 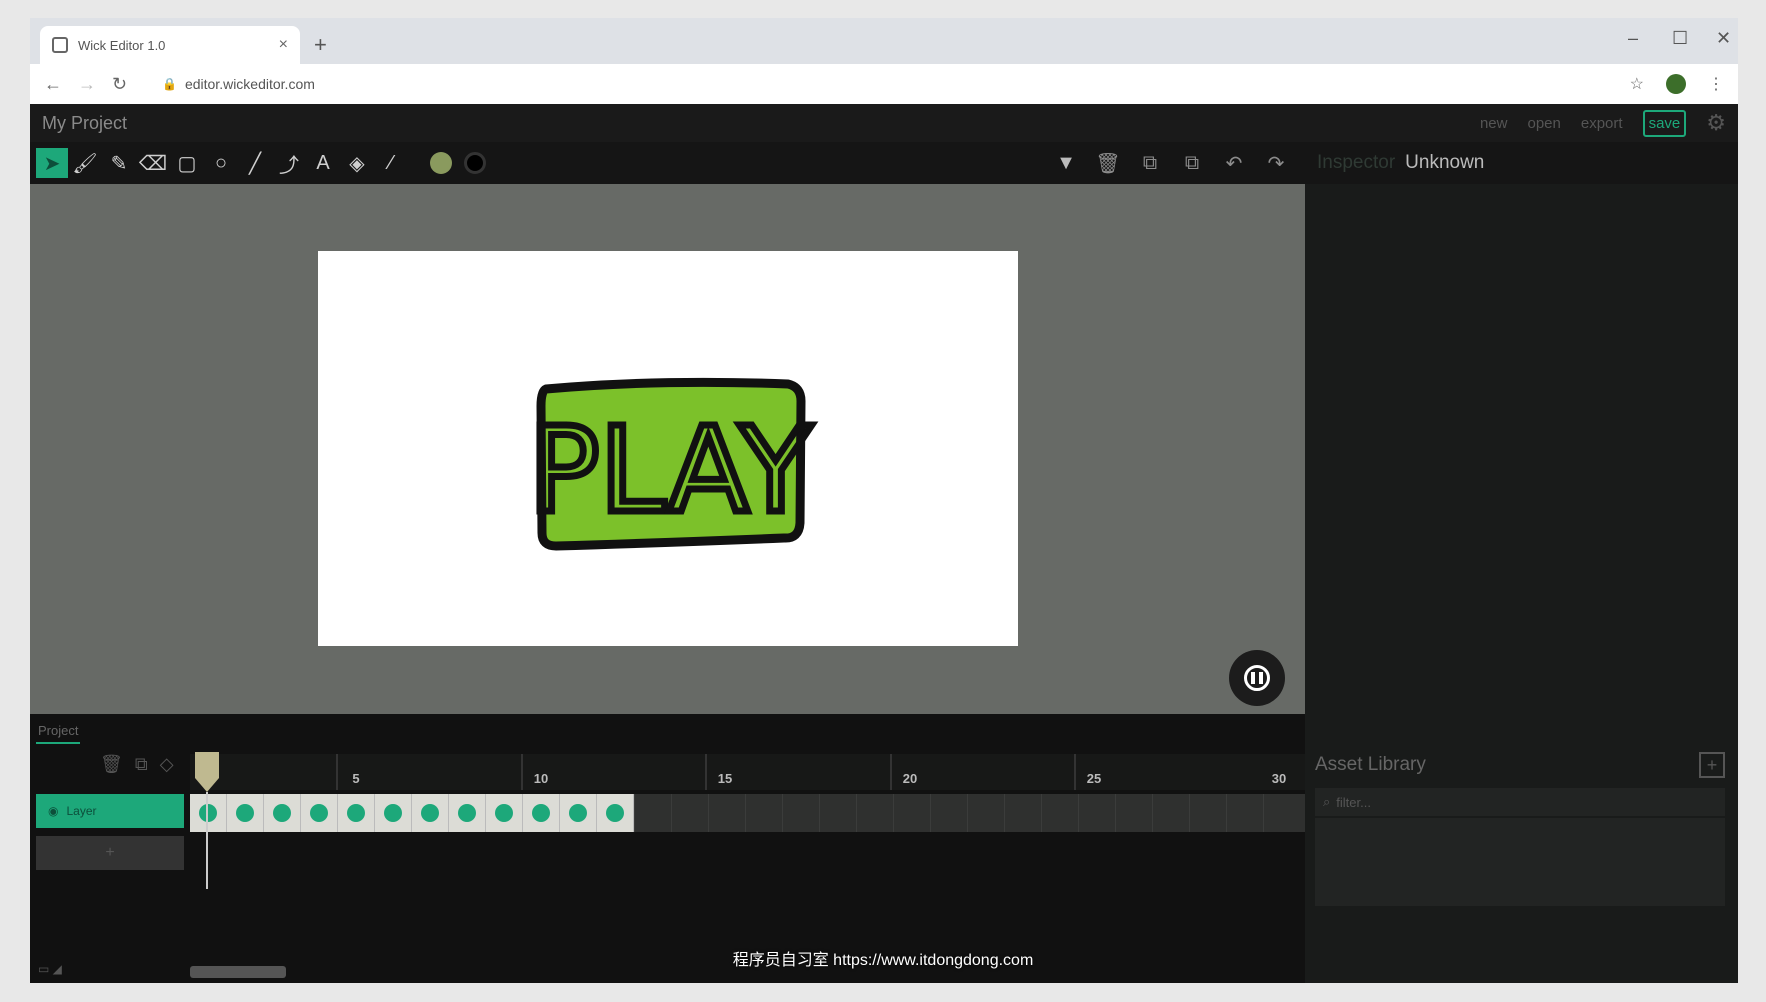 What do you see at coordinates (725, 778) in the screenshot?
I see `ruler-tick: 15` at bounding box center [725, 778].